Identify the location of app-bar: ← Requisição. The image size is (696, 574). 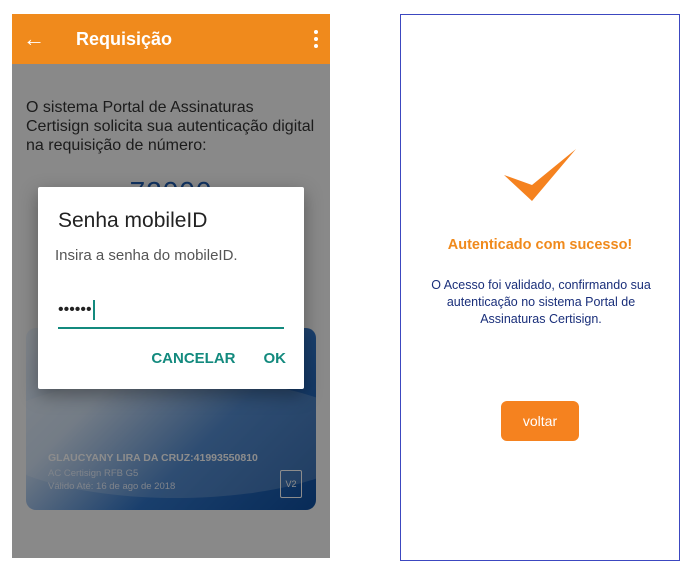
(171, 39).